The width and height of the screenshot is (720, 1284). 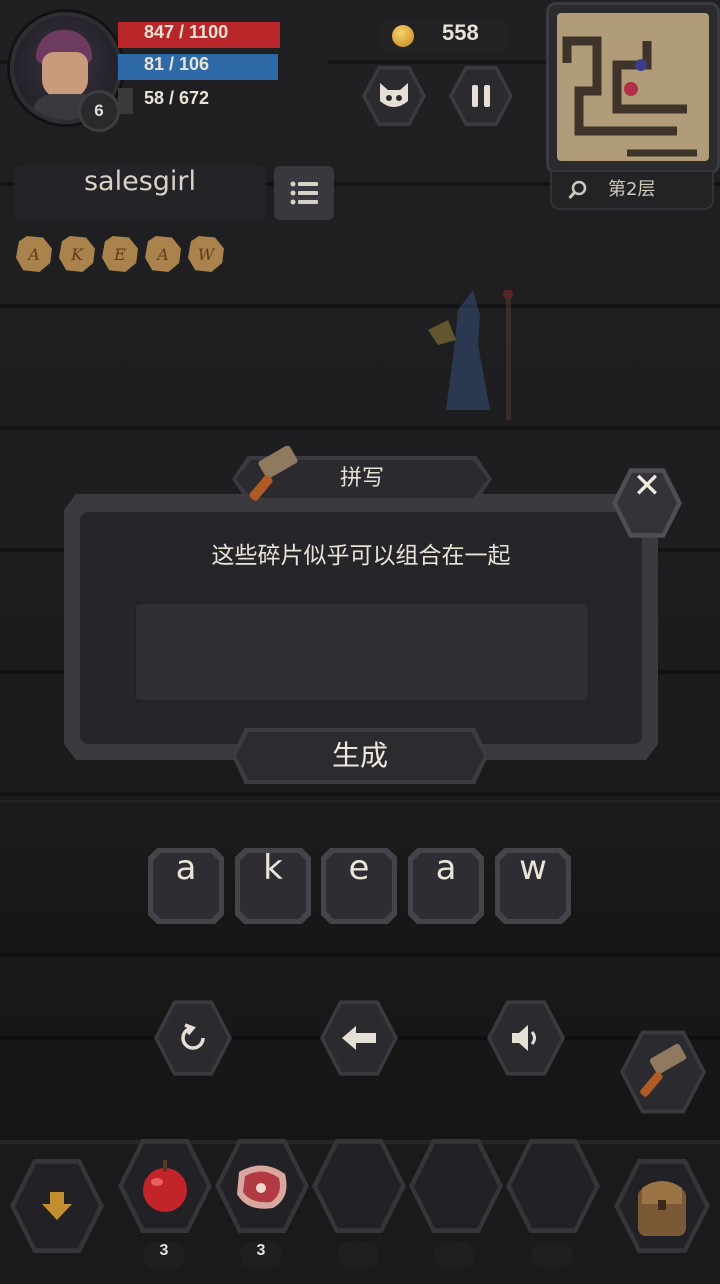 I want to click on letter-tile: k, so click(x=273, y=886).